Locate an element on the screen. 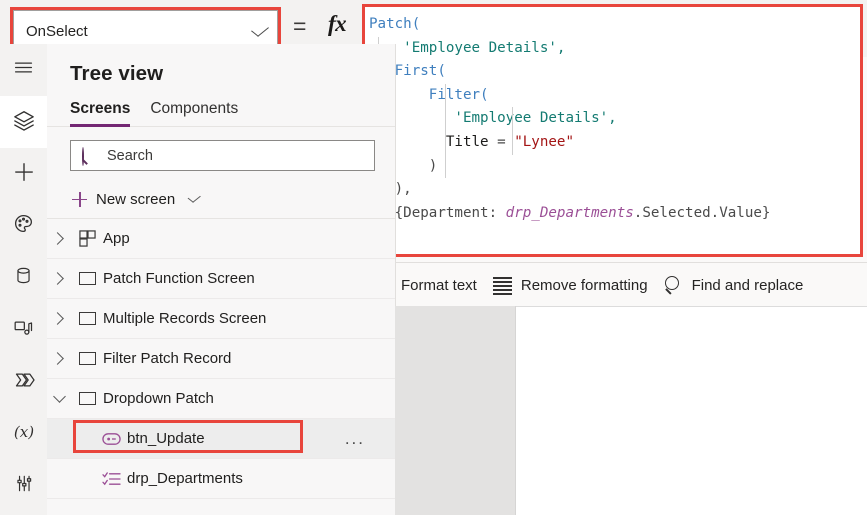 The image size is (867, 515). rail-button-media is located at coordinates (23, 330).